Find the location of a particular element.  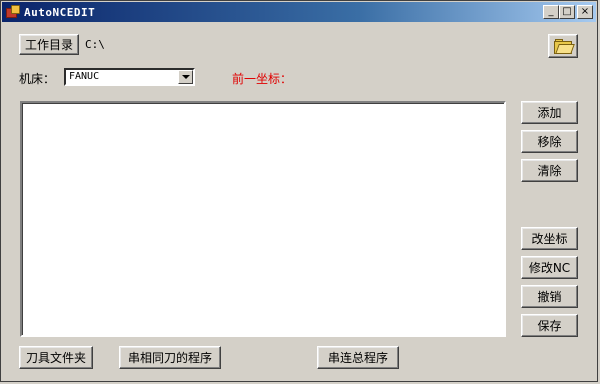

modify-nc-button: 修改NC is located at coordinates (549, 267).